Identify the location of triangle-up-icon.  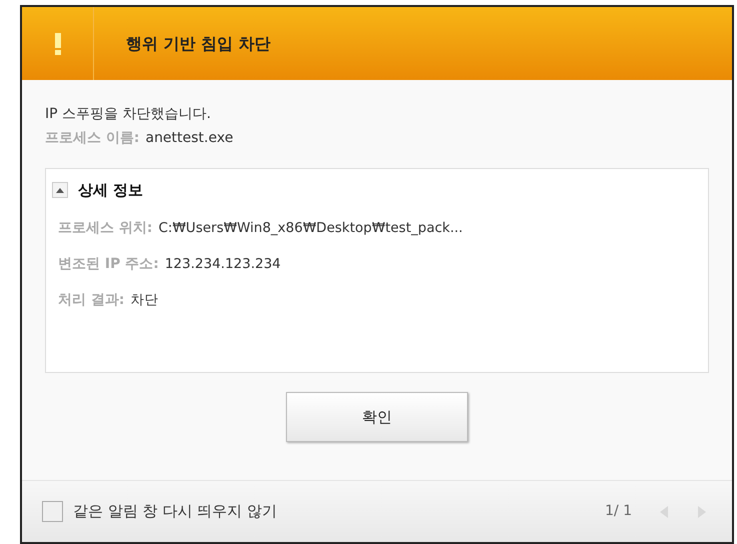
(60, 190).